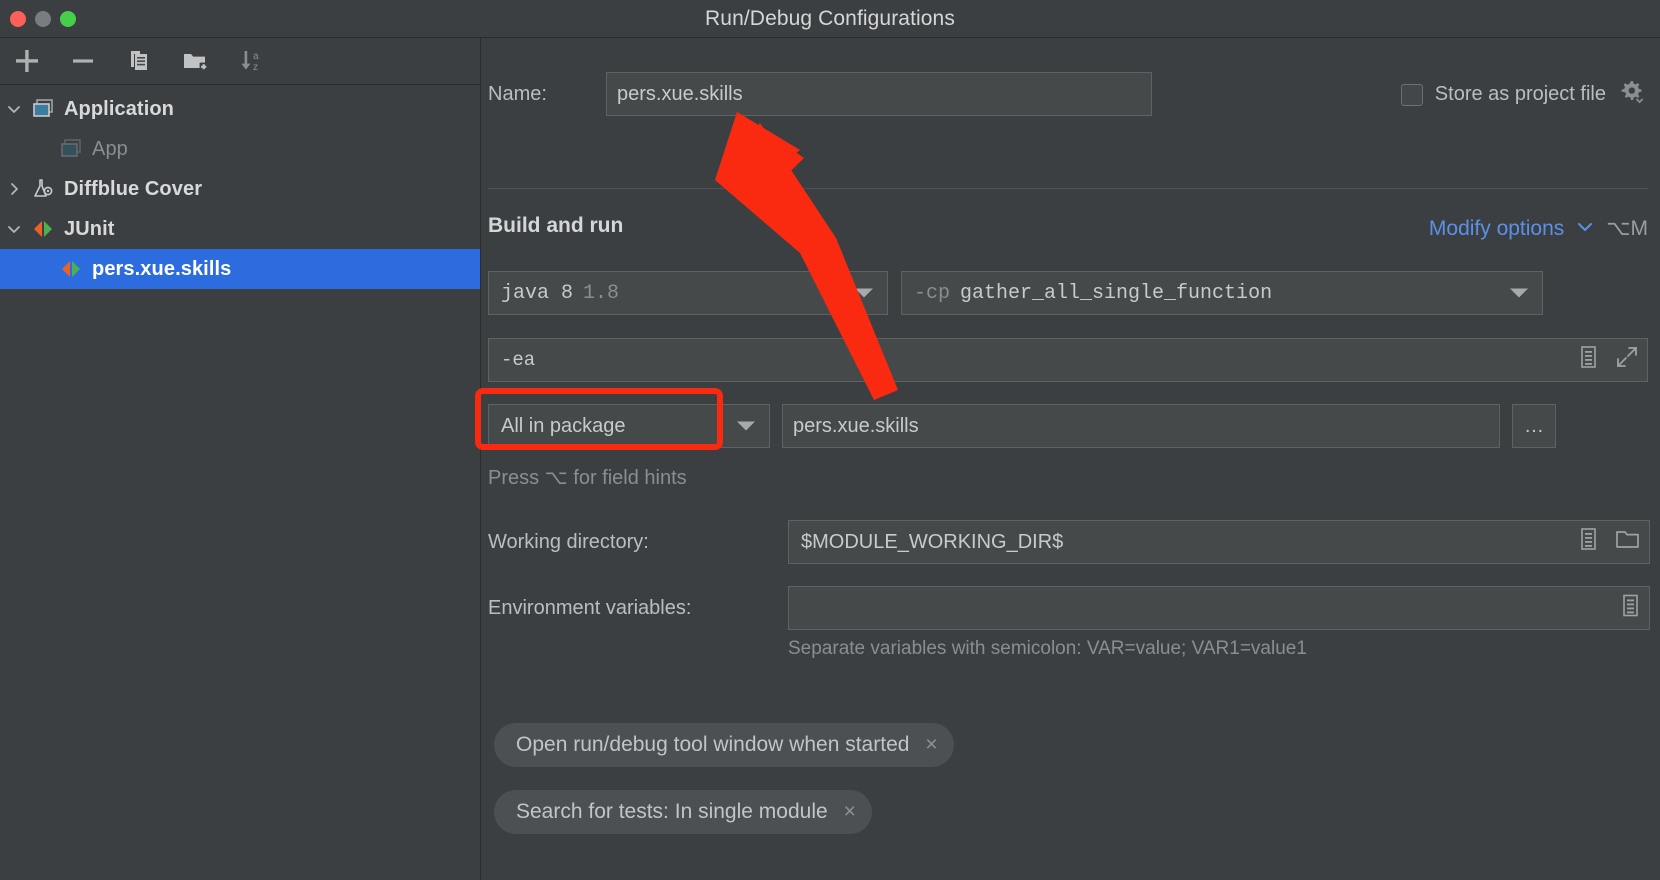 This screenshot has width=1660, height=880. I want to click on modify-options-shortcut: ⌥M, so click(1627, 228).